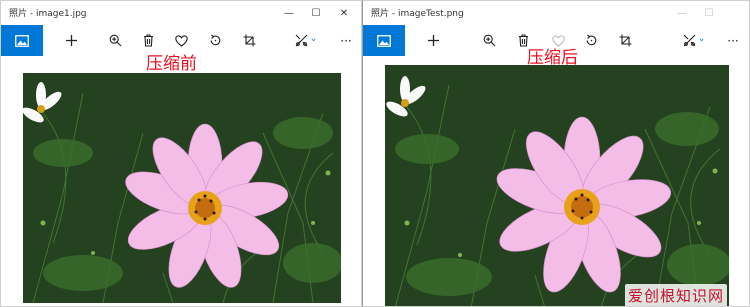  What do you see at coordinates (181, 13) in the screenshot?
I see `title-bar: 照片 - image1.jpg — ☐ ✕` at bounding box center [181, 13].